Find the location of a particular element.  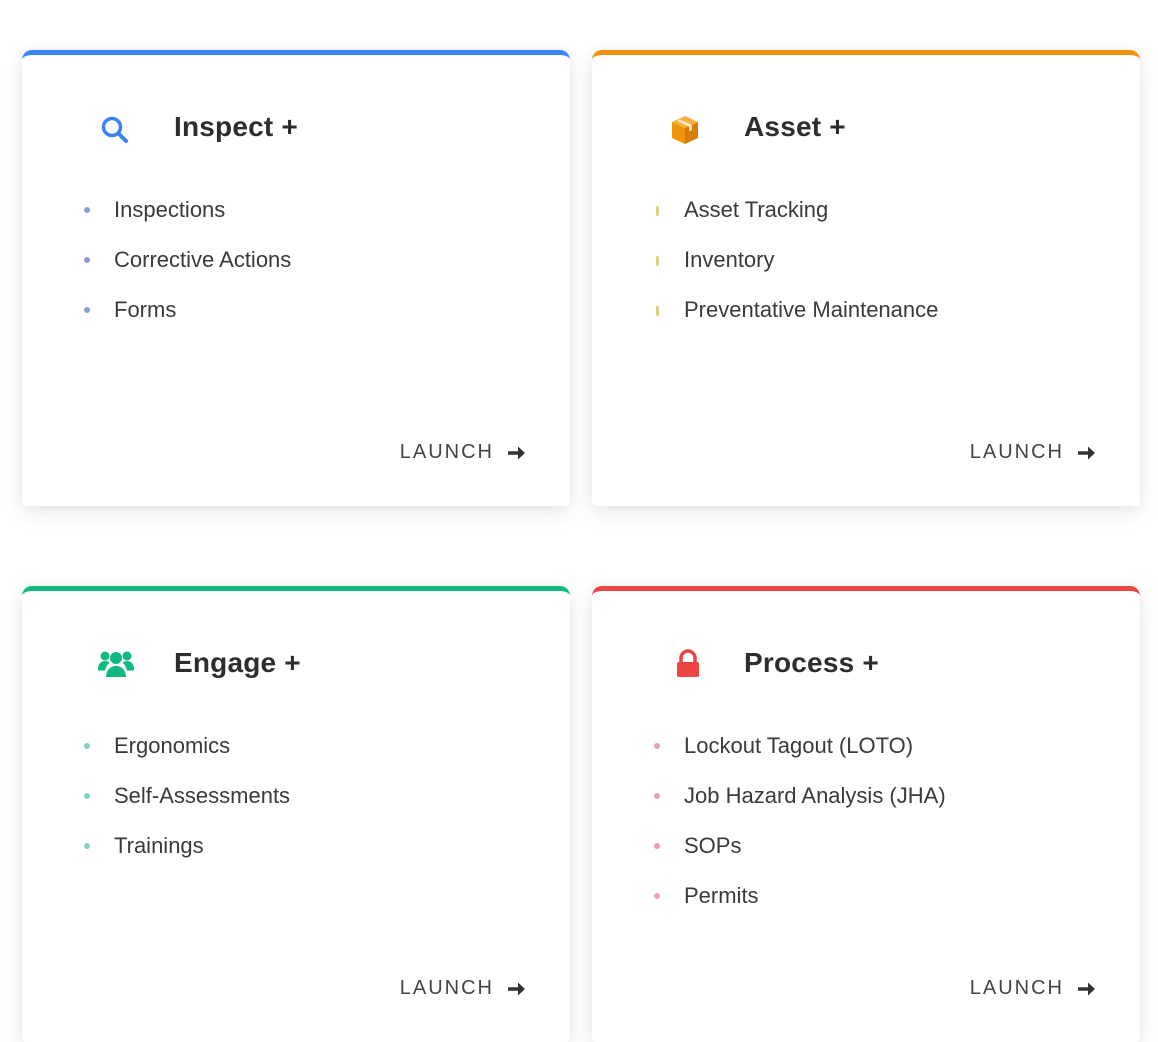

card-title: Engage + is located at coordinates (237, 663).